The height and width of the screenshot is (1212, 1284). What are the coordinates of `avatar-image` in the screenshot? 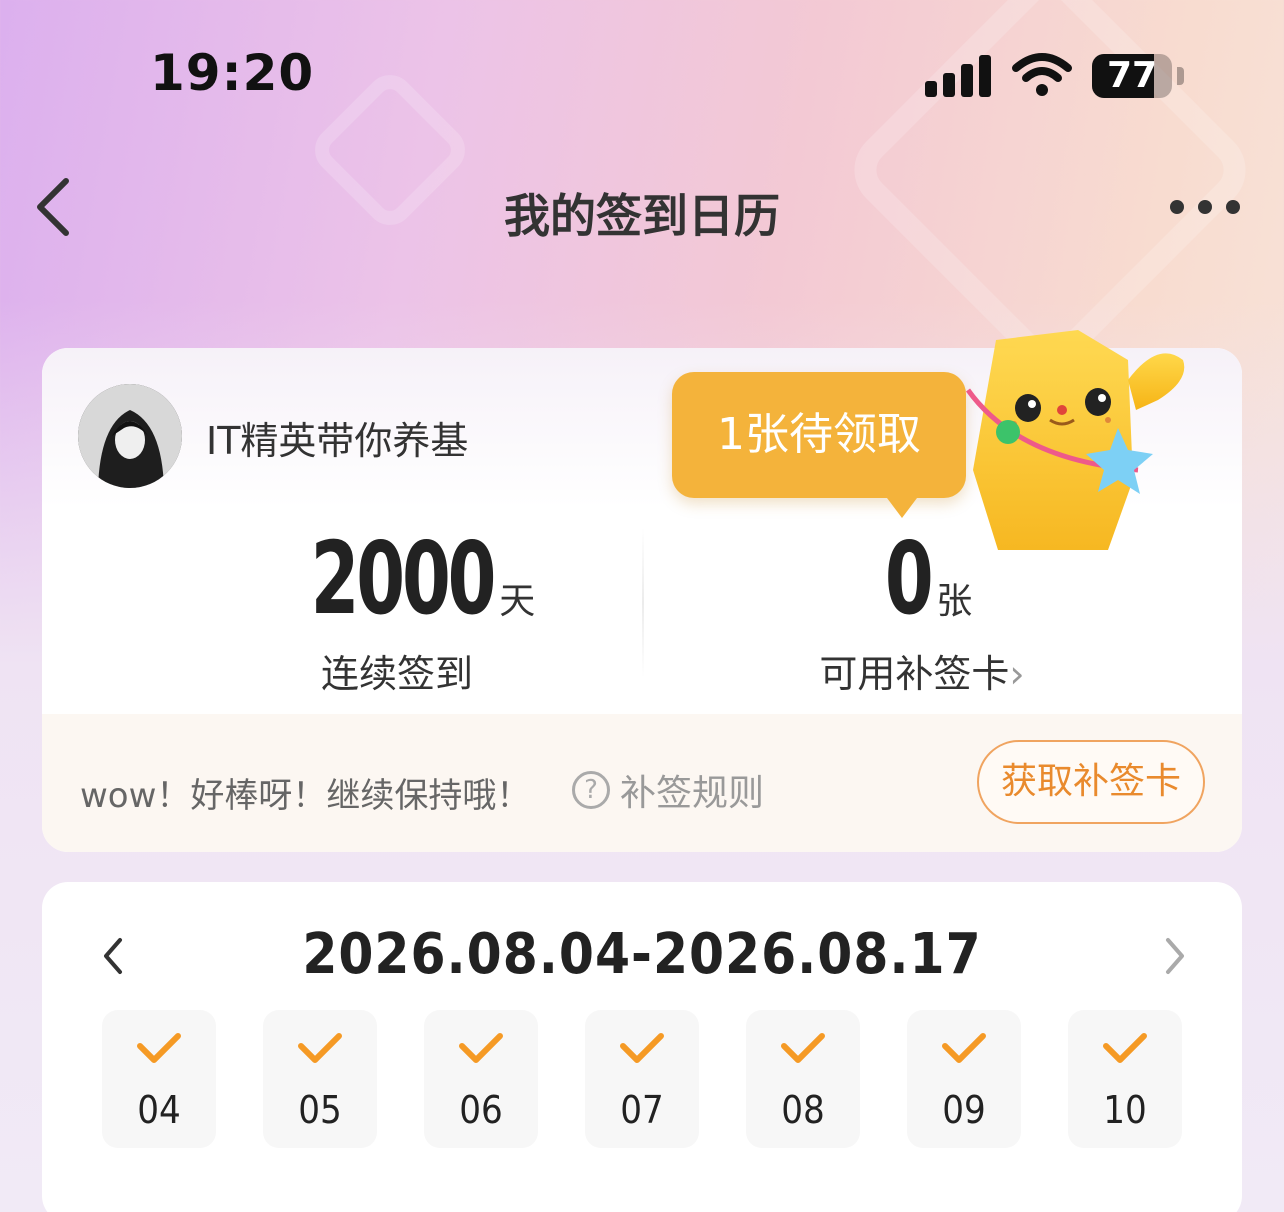 It's located at (130, 436).